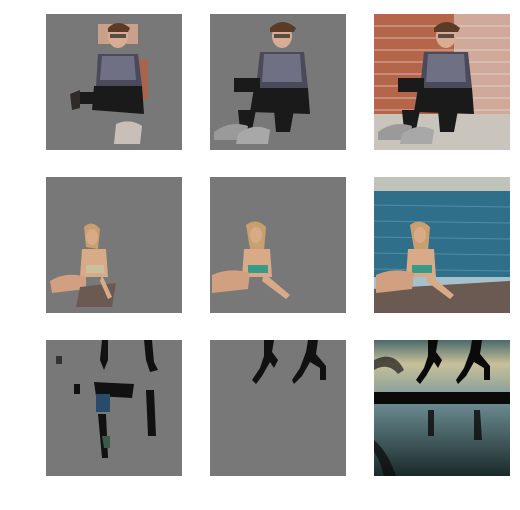 This screenshot has width=520, height=510. I want to click on woman-original-photo, so click(442, 245).